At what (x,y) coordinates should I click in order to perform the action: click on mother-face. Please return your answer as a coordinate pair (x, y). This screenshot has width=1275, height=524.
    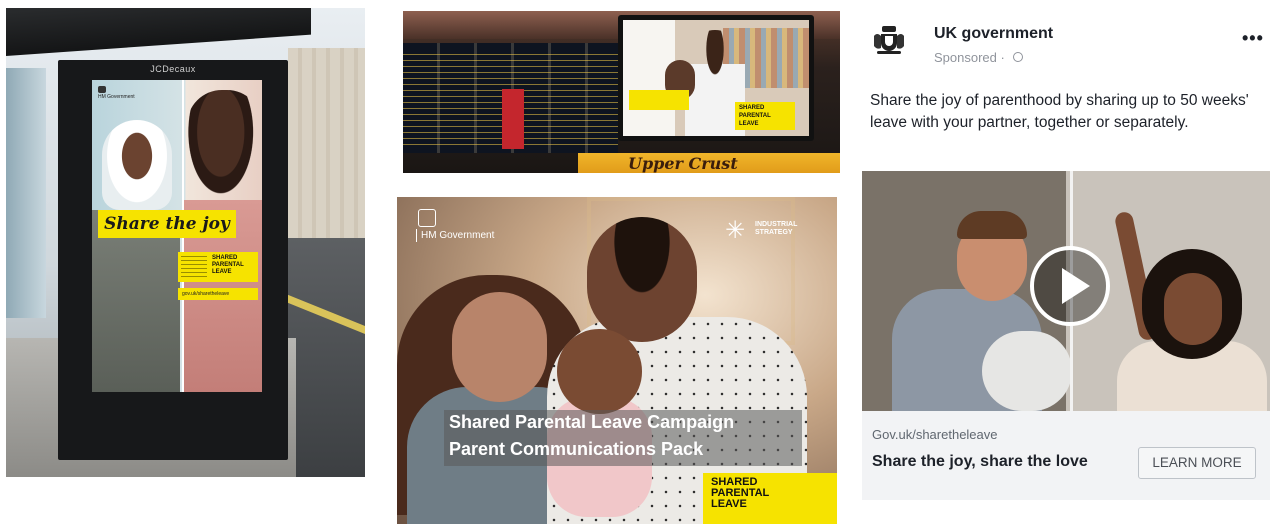
    Looking at the image, I should click on (499, 347).